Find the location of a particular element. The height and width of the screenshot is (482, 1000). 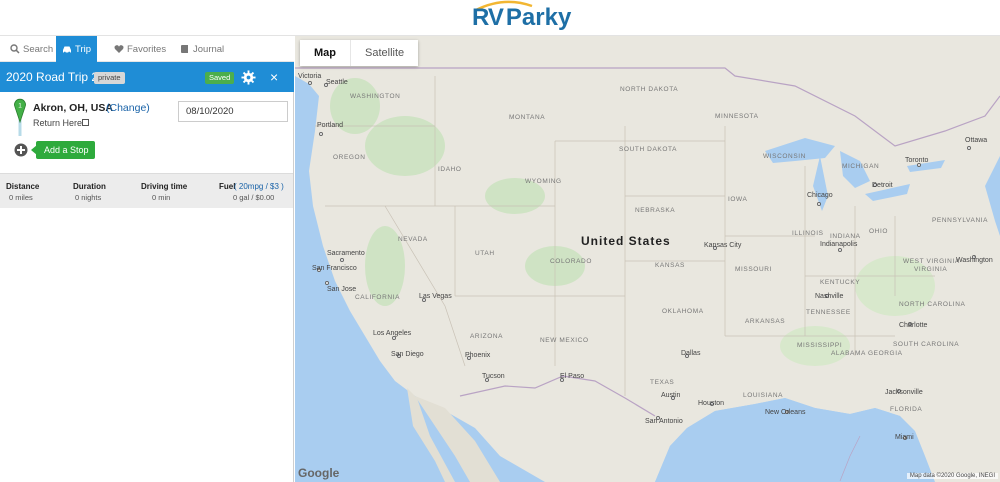

state-label: OHIO is located at coordinates (879, 231).